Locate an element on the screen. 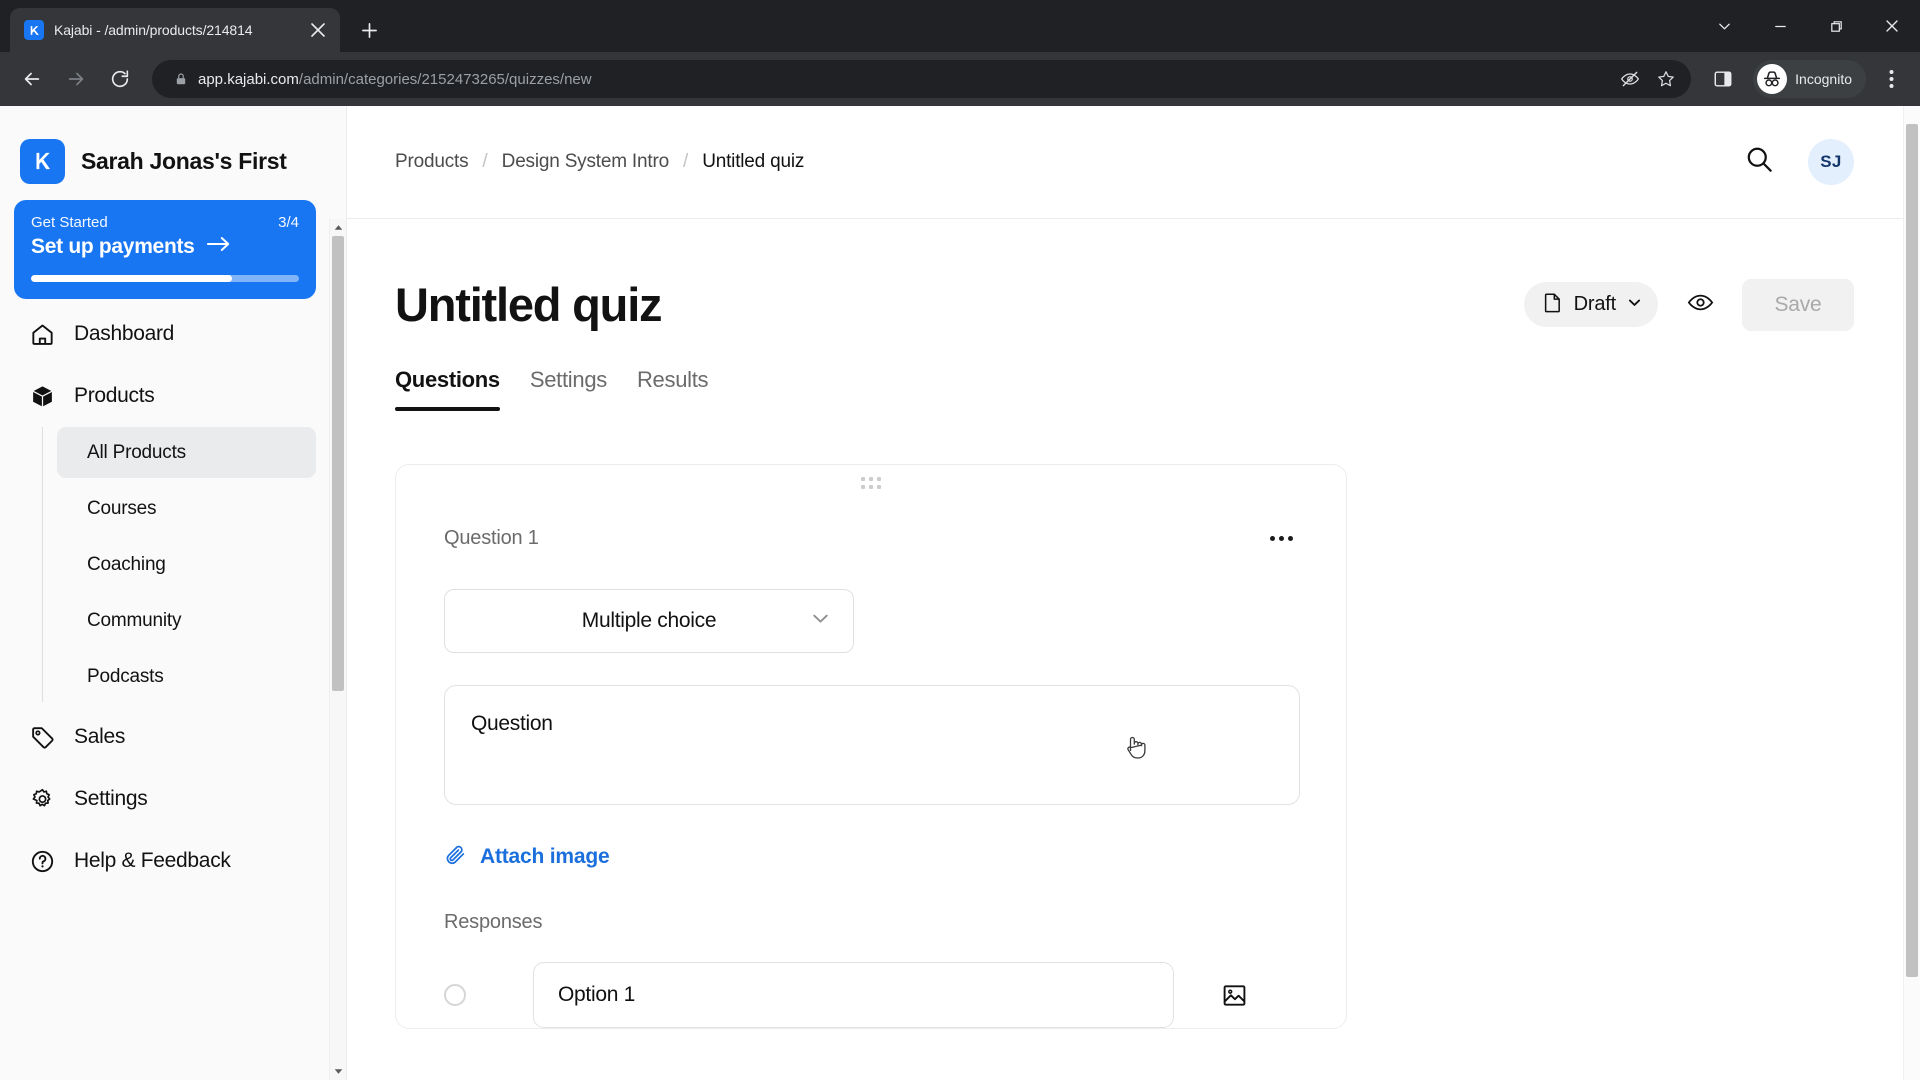 The image size is (1920, 1080). home-icon is located at coordinates (42, 334).